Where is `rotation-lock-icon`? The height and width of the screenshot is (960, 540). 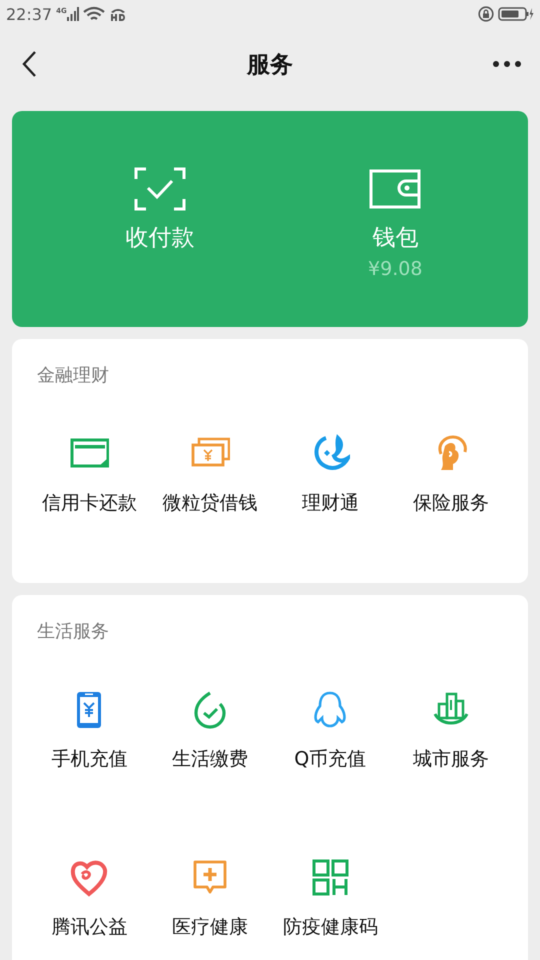
rotation-lock-icon is located at coordinates (486, 14).